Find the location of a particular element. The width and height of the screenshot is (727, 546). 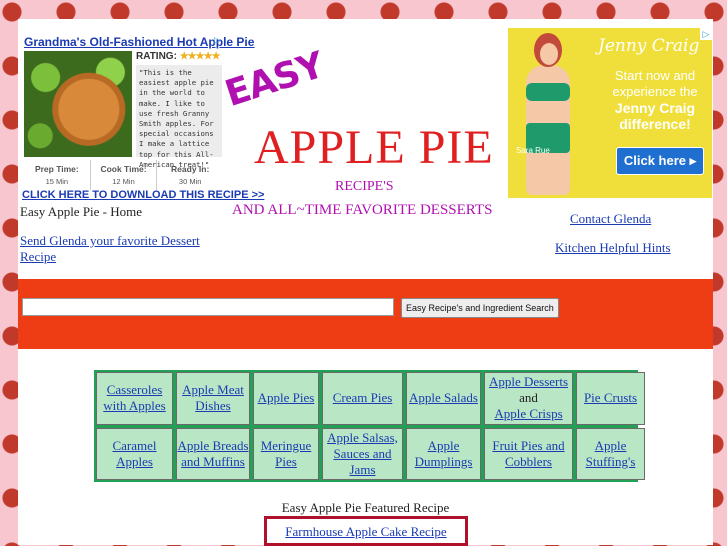

category-meat-dishes-link: Apple Meat Dishes is located at coordinates (213, 398).